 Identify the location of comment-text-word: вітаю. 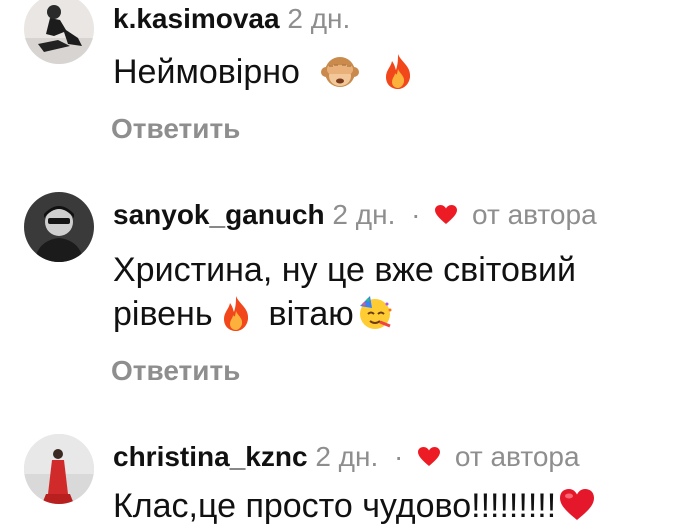
(311, 314).